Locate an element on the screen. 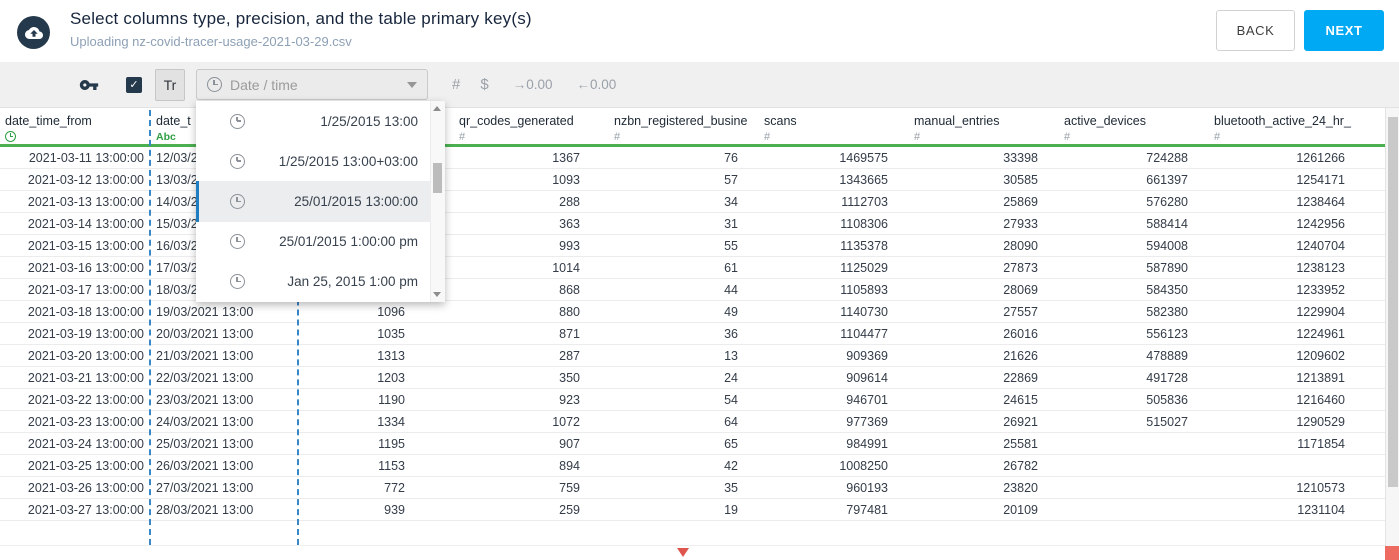 This screenshot has height=560, width=1399. vertical-scrollbar is located at coordinates (1392, 327).